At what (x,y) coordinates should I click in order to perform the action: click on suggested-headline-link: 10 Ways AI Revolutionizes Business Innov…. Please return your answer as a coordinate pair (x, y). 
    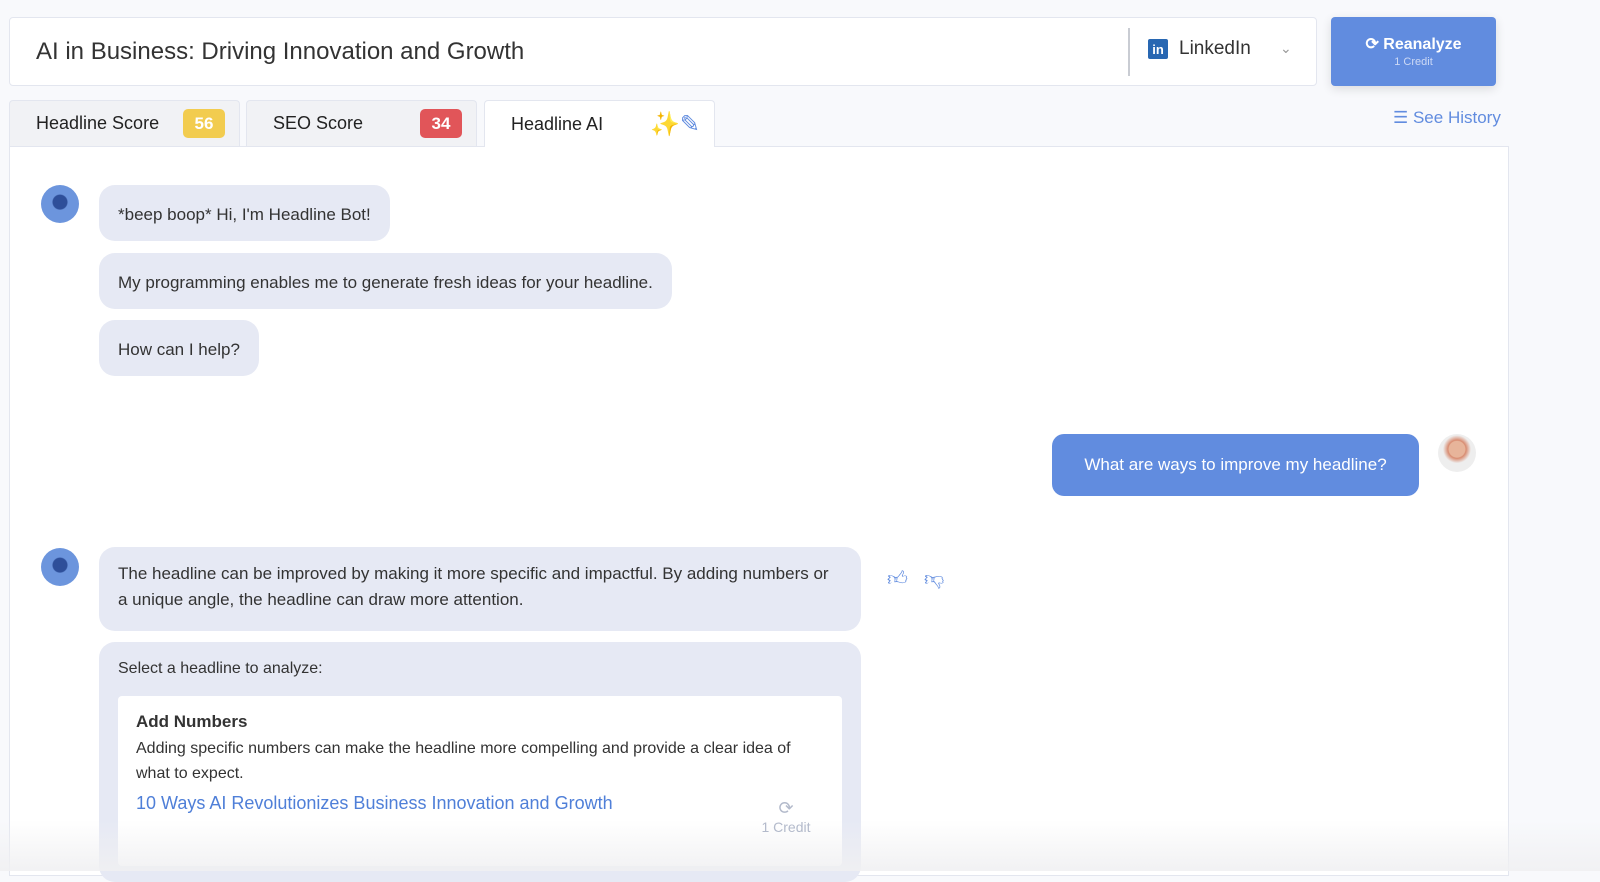
    Looking at the image, I should click on (374, 803).